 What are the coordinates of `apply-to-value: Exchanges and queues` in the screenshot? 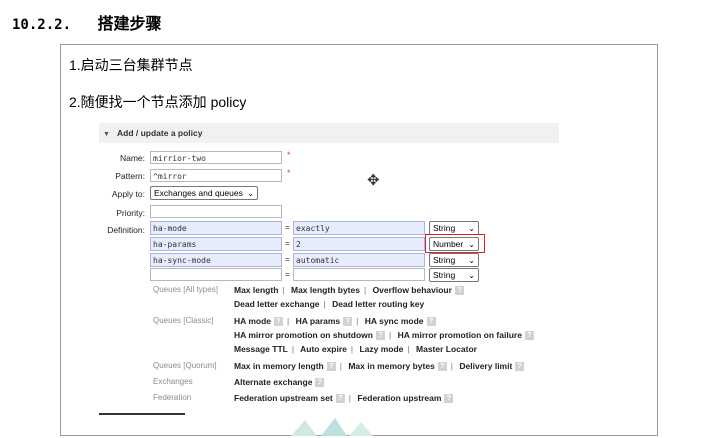 It's located at (198, 193).